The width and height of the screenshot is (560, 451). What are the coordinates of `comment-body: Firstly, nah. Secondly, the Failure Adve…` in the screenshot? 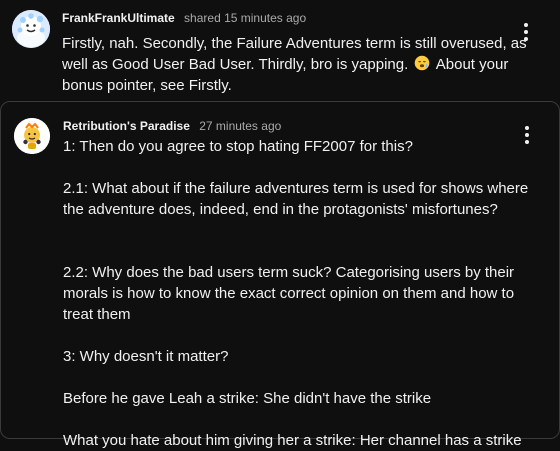 It's located at (299, 64).